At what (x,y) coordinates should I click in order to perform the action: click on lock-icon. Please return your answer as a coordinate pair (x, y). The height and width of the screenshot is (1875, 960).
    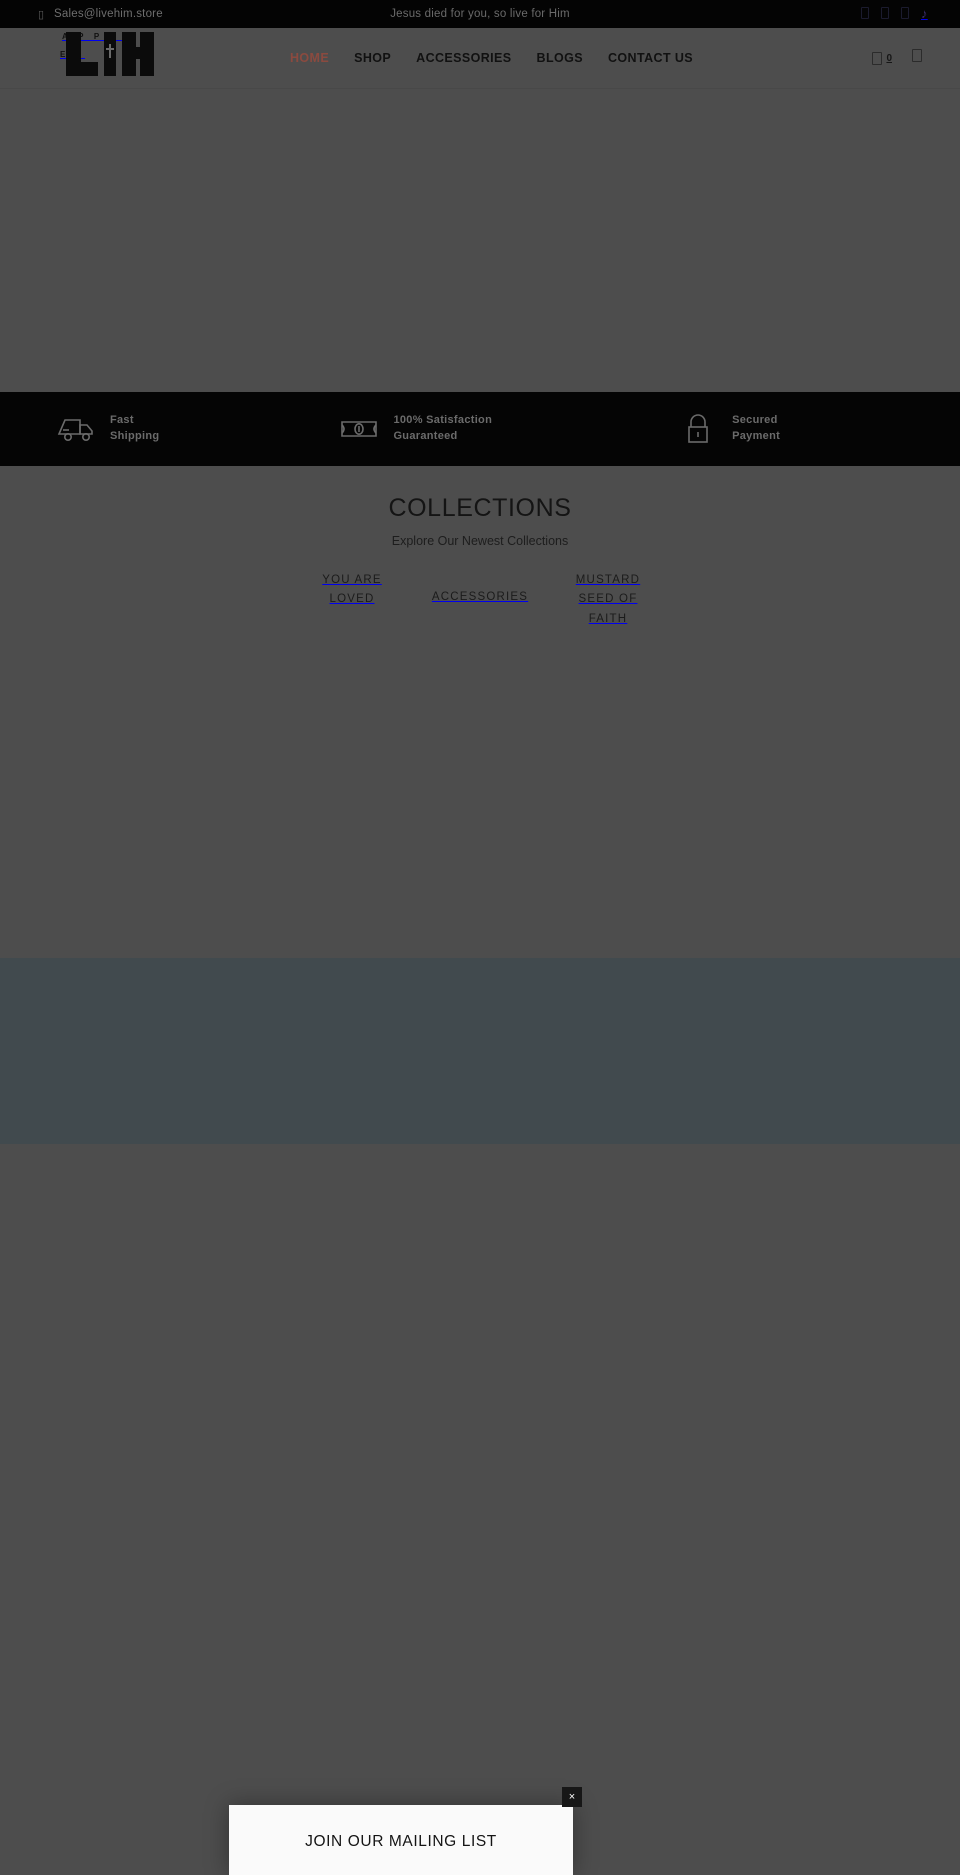
    Looking at the image, I should click on (698, 429).